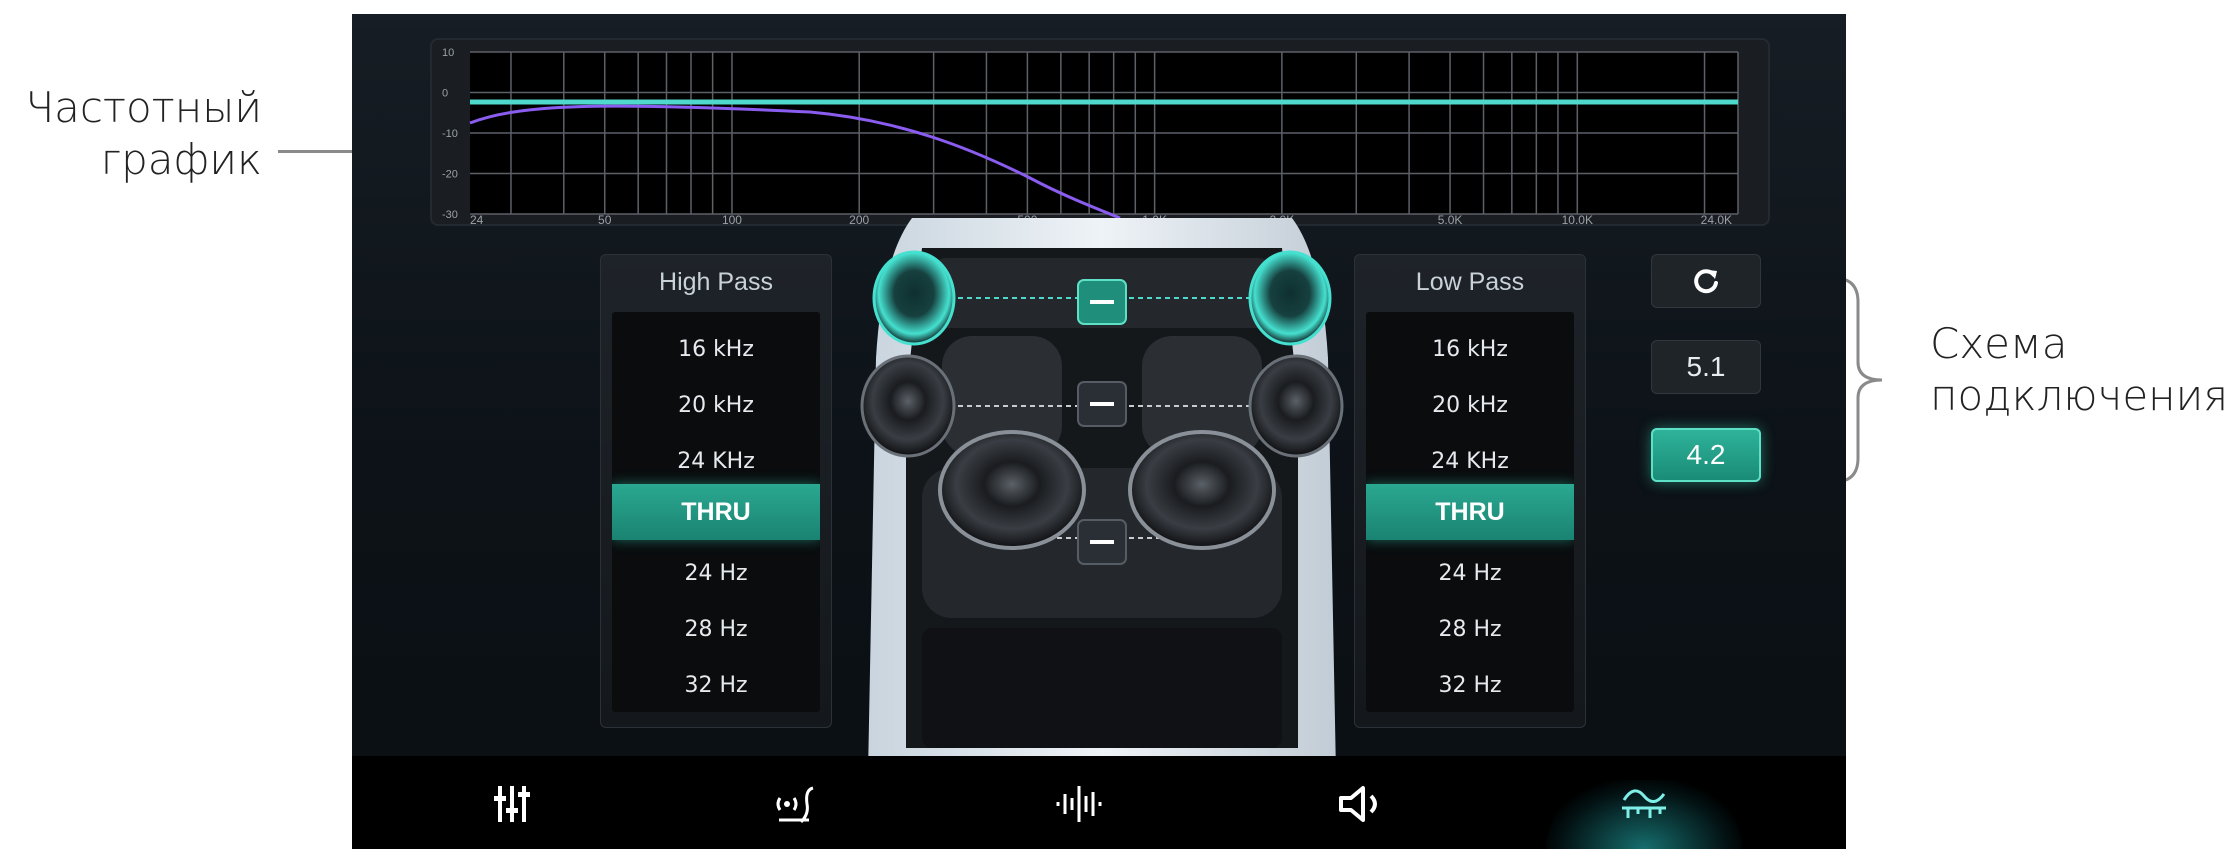 This screenshot has width=2234, height=849. Describe the element at coordinates (1470, 574) in the screenshot. I see `low-pass-option: 24 Hz` at that location.